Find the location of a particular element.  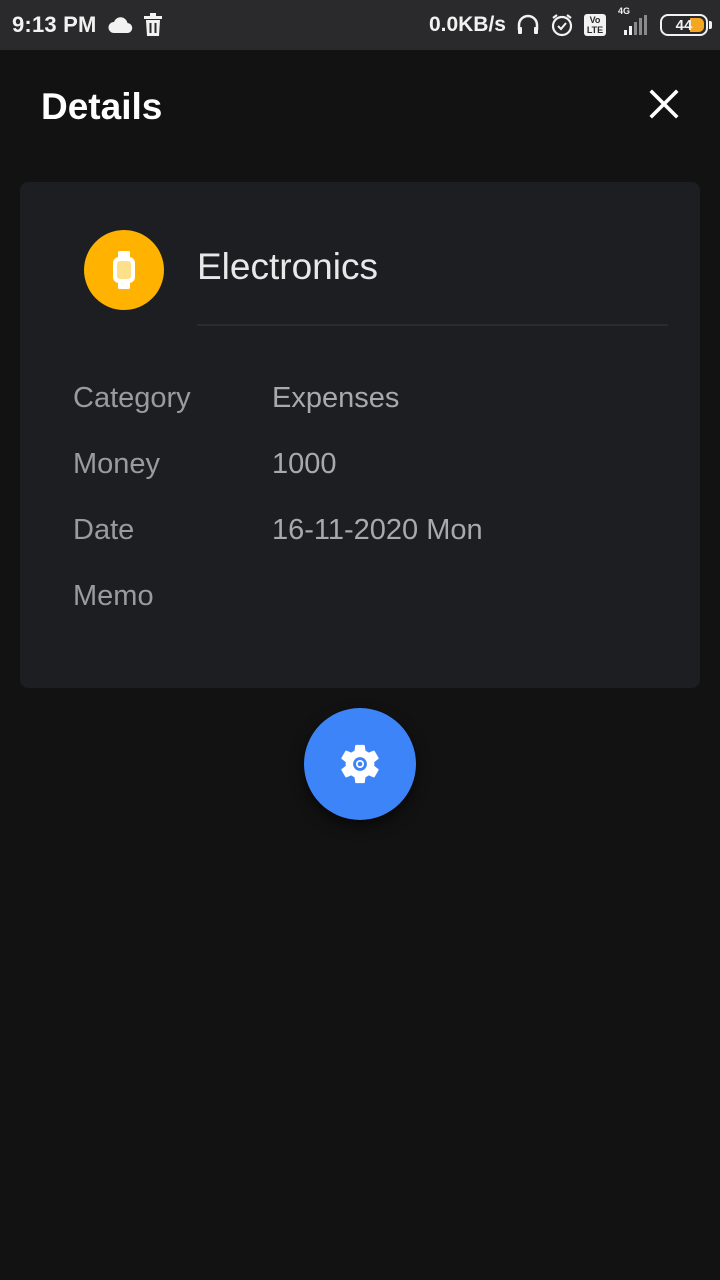

volte-bottom: LTE is located at coordinates (595, 30).